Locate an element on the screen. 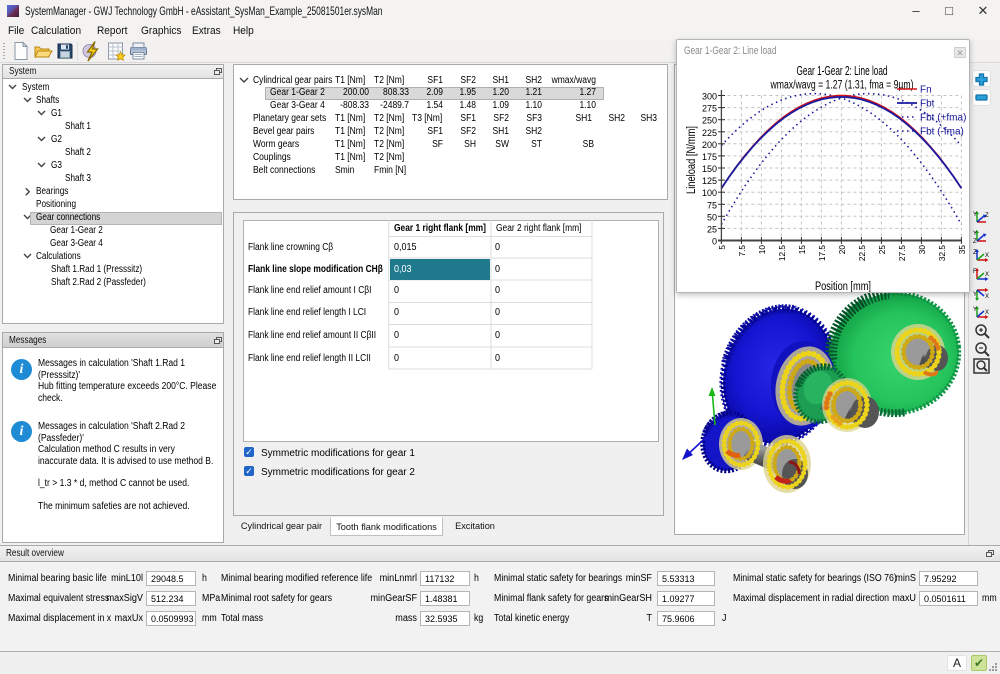  svg-text: Gear 1-Gear 2: Line load is located at coordinates (842, 71).